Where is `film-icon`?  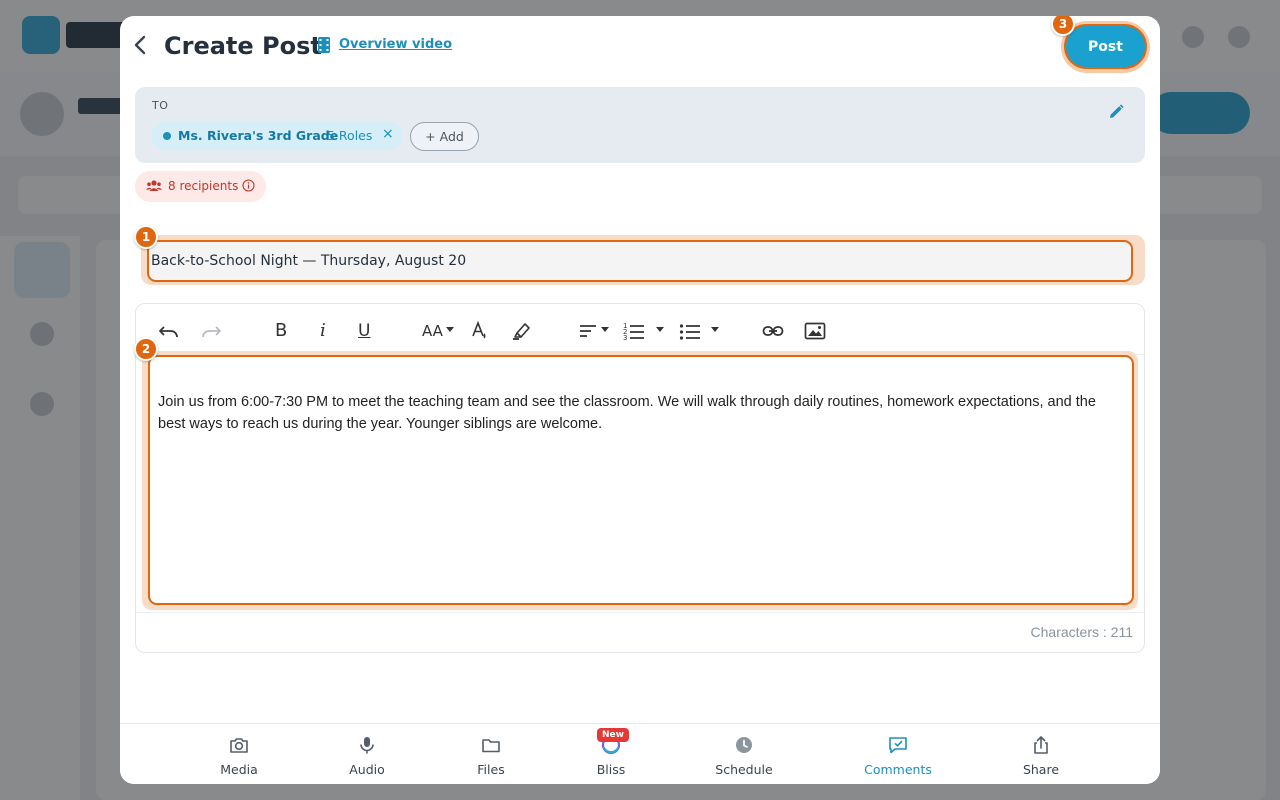
film-icon is located at coordinates (324, 45).